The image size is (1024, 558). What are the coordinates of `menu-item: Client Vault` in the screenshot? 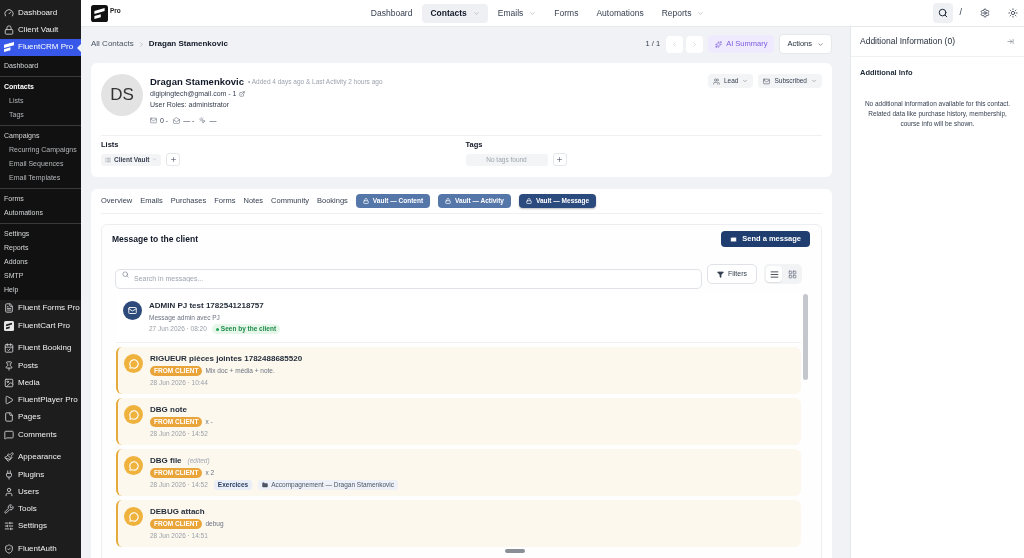 It's located at (40, 30).